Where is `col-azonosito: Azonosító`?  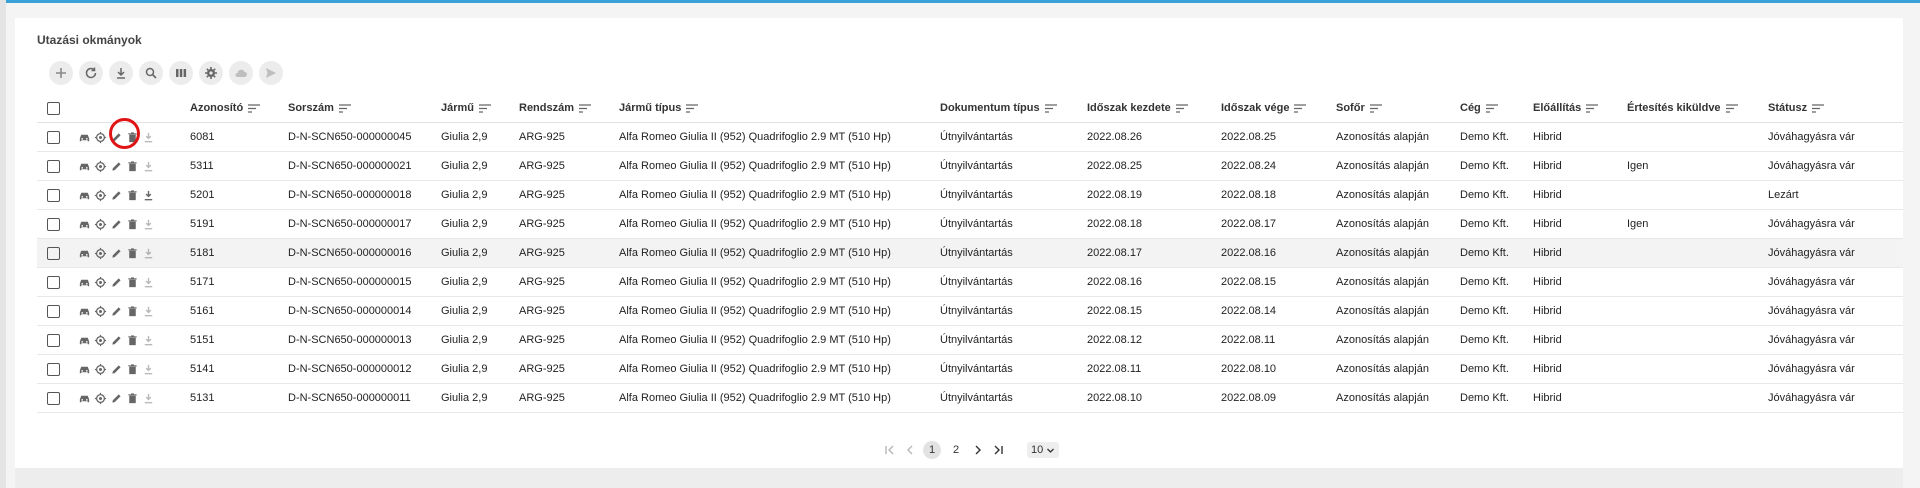 col-azonosito: Azonosító is located at coordinates (239, 108).